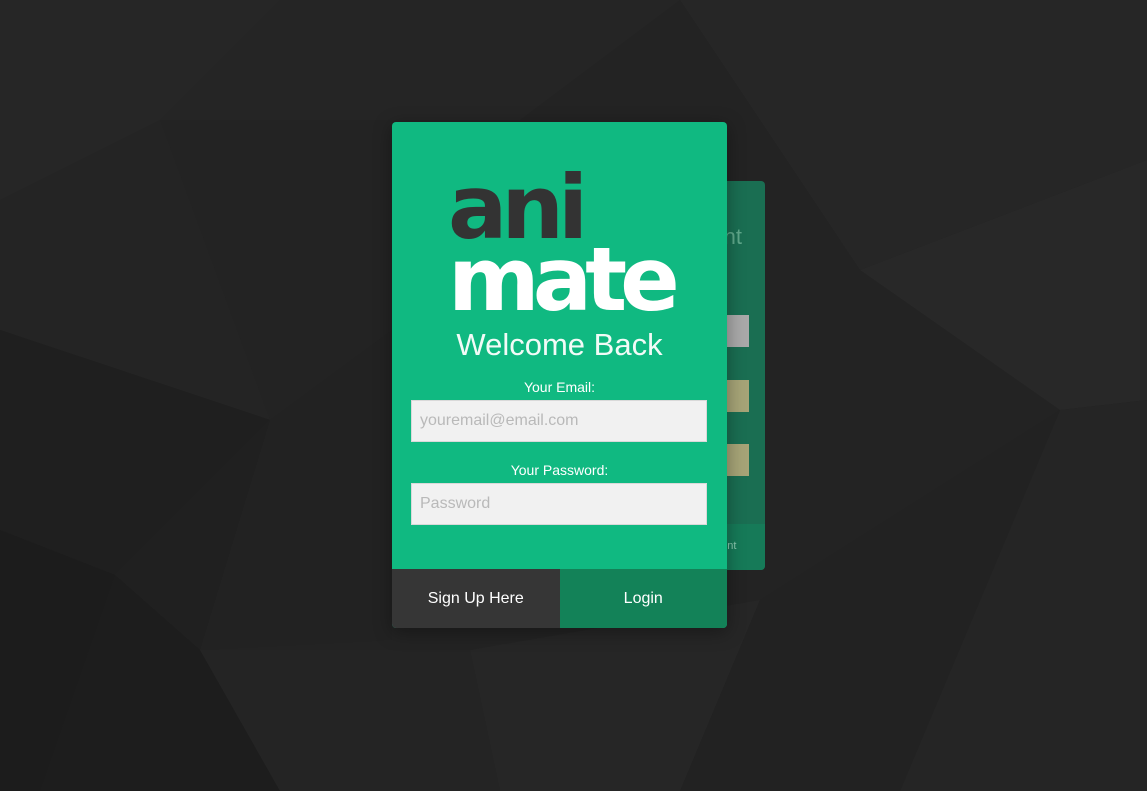  What do you see at coordinates (559, 344) in the screenshot?
I see `welcome-heading: Welcome Back` at bounding box center [559, 344].